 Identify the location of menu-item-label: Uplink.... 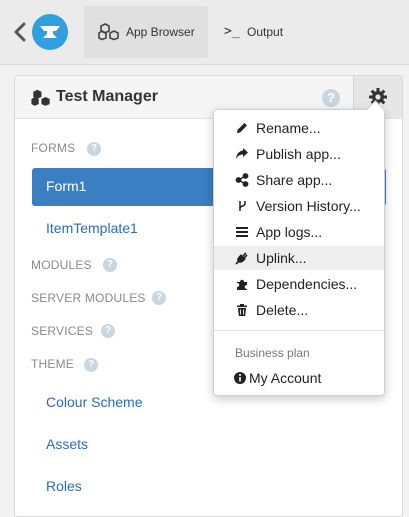
(281, 258).